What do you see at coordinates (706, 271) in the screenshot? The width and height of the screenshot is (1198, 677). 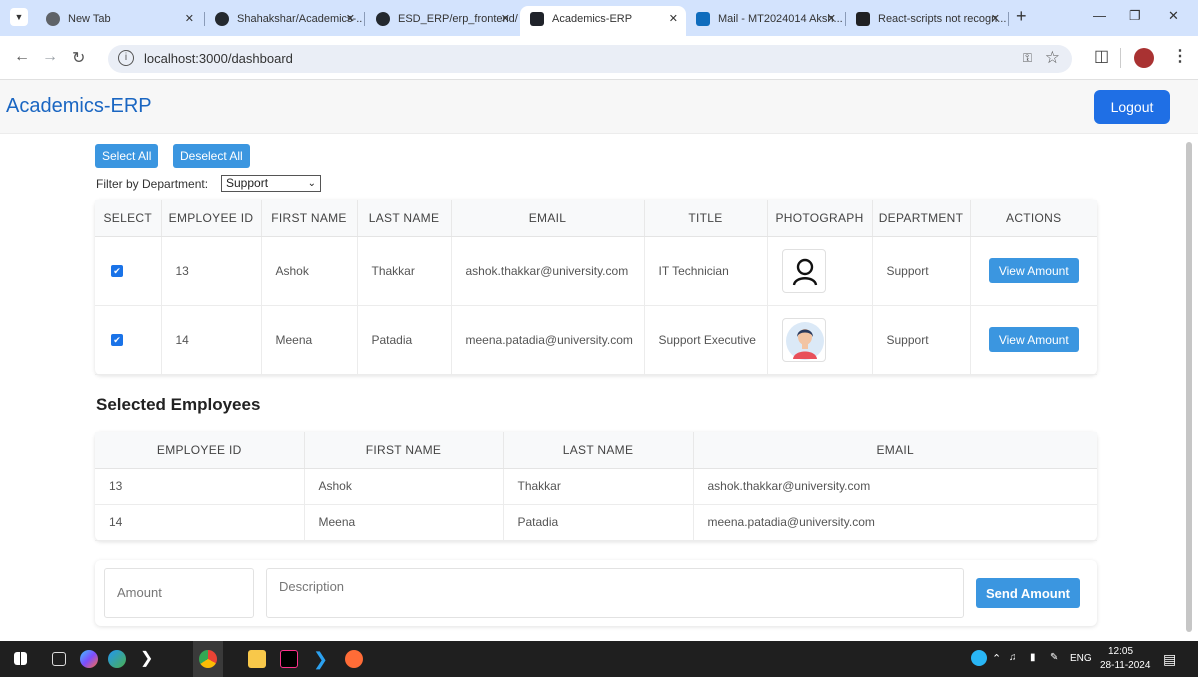 I see `title-cell: IT Technician` at bounding box center [706, 271].